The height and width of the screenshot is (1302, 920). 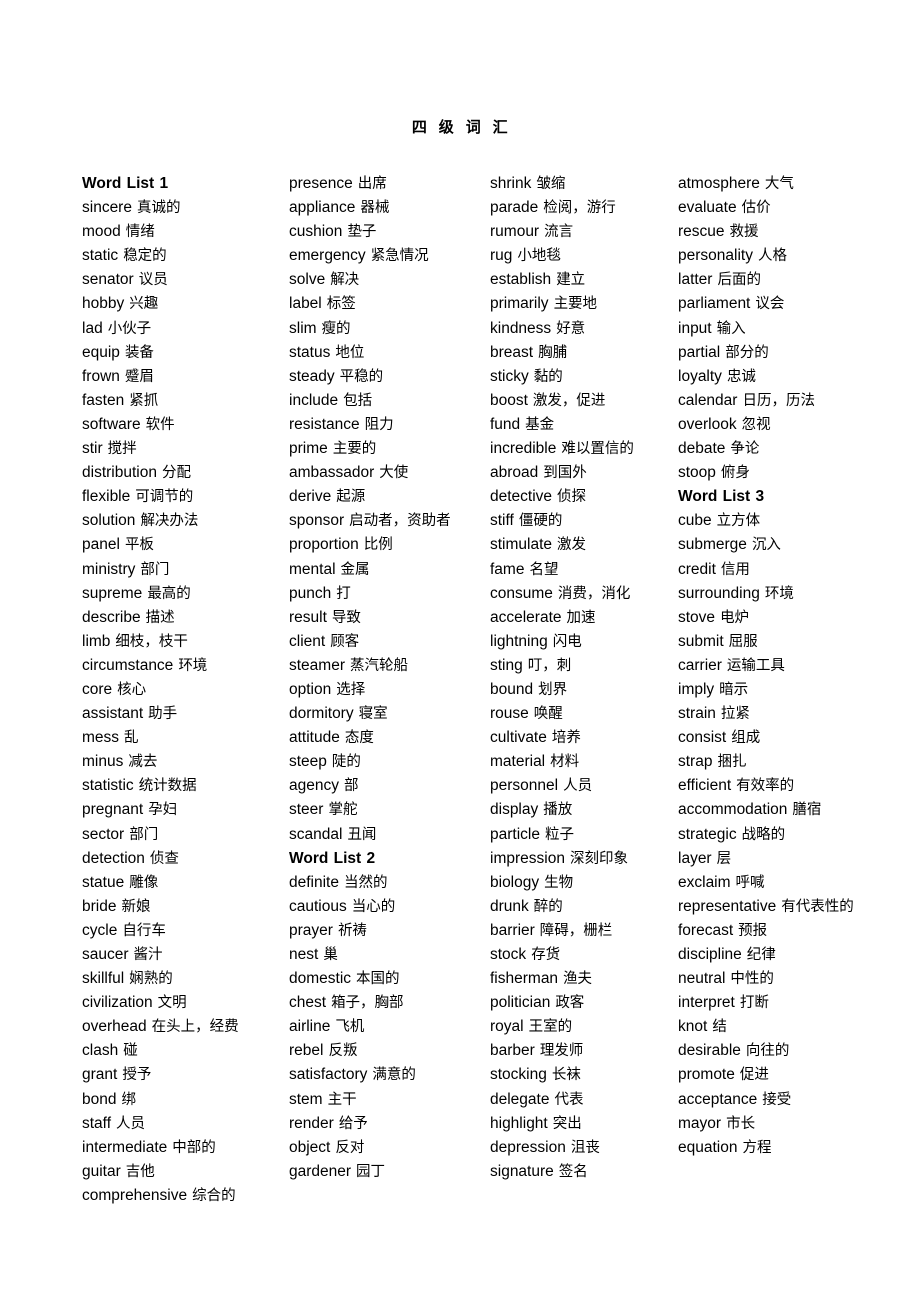 I want to click on vocabulary-entry: parliament 议会, so click(x=778, y=304).